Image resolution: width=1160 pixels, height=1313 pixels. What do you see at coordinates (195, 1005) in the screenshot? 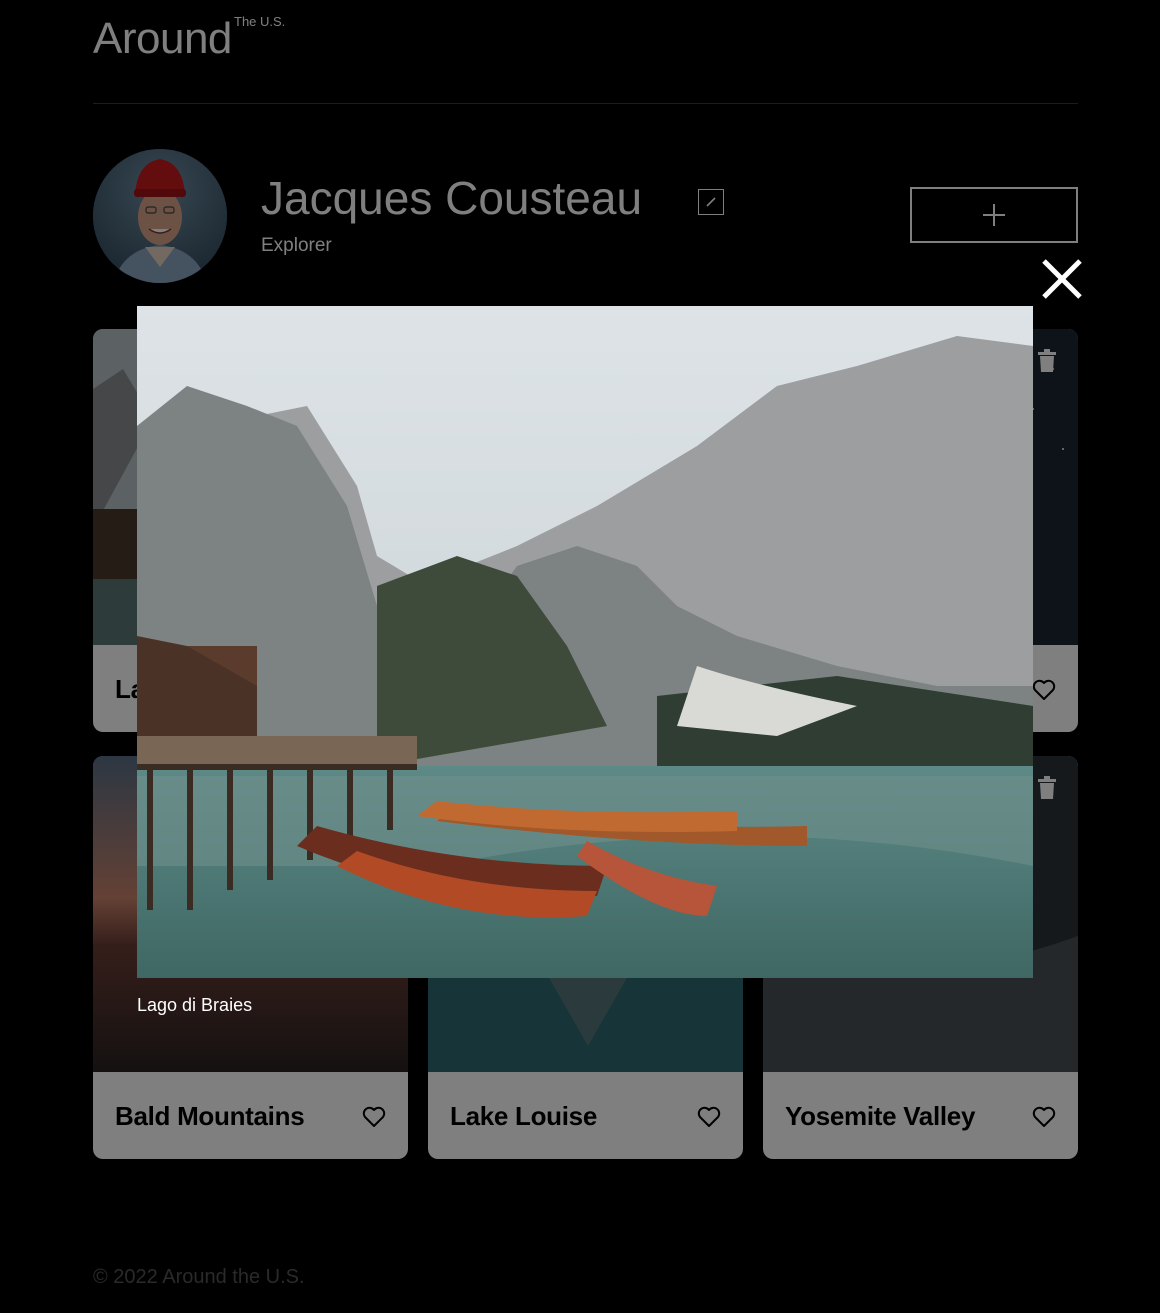
I see `popup-caption: Lago di Braies` at bounding box center [195, 1005].